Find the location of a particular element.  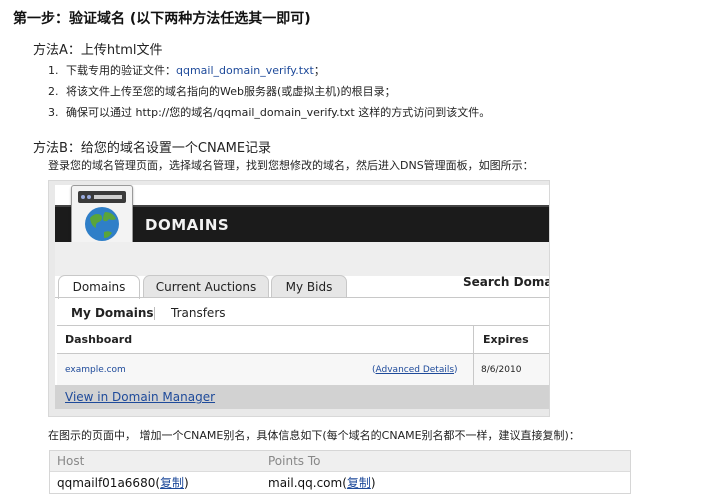

method-b-title: 方法B：给您的域名设置一个CNAME记录 is located at coordinates (152, 148).